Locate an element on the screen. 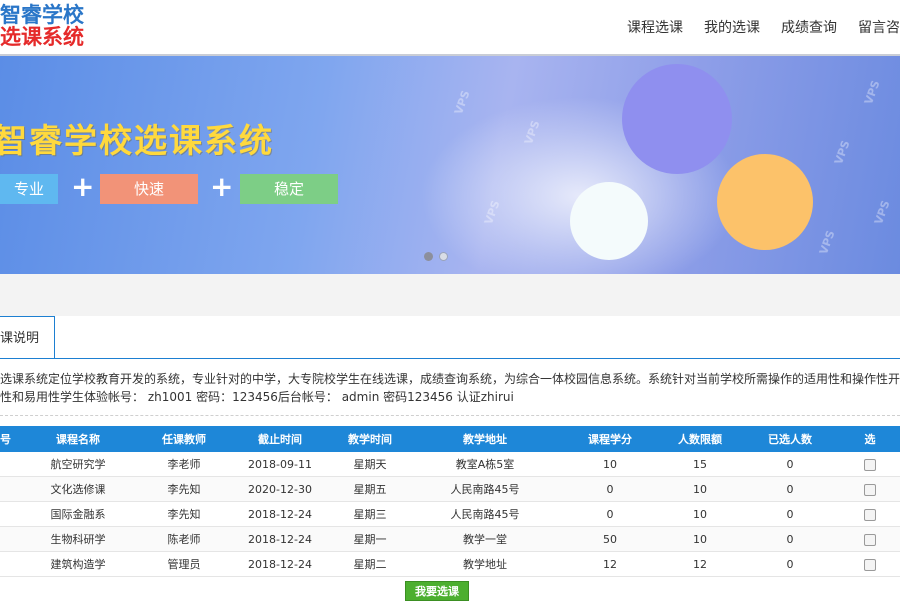 The image size is (900, 602). carousel-indicators is located at coordinates (436, 256).